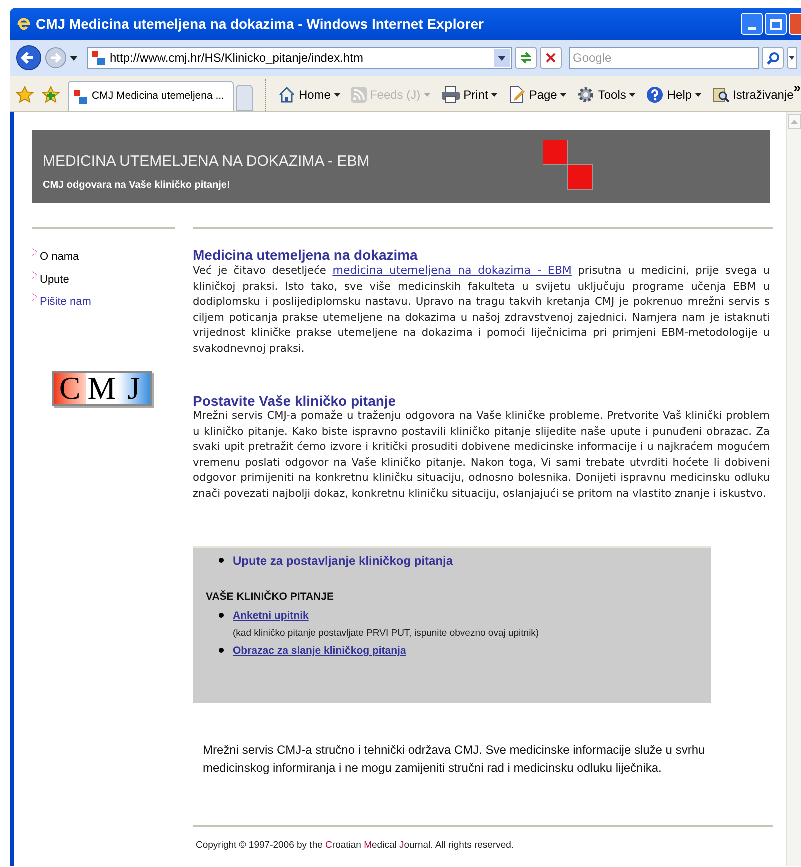 The width and height of the screenshot is (801, 867). Describe the element at coordinates (795, 24) in the screenshot. I see `close-button` at that location.